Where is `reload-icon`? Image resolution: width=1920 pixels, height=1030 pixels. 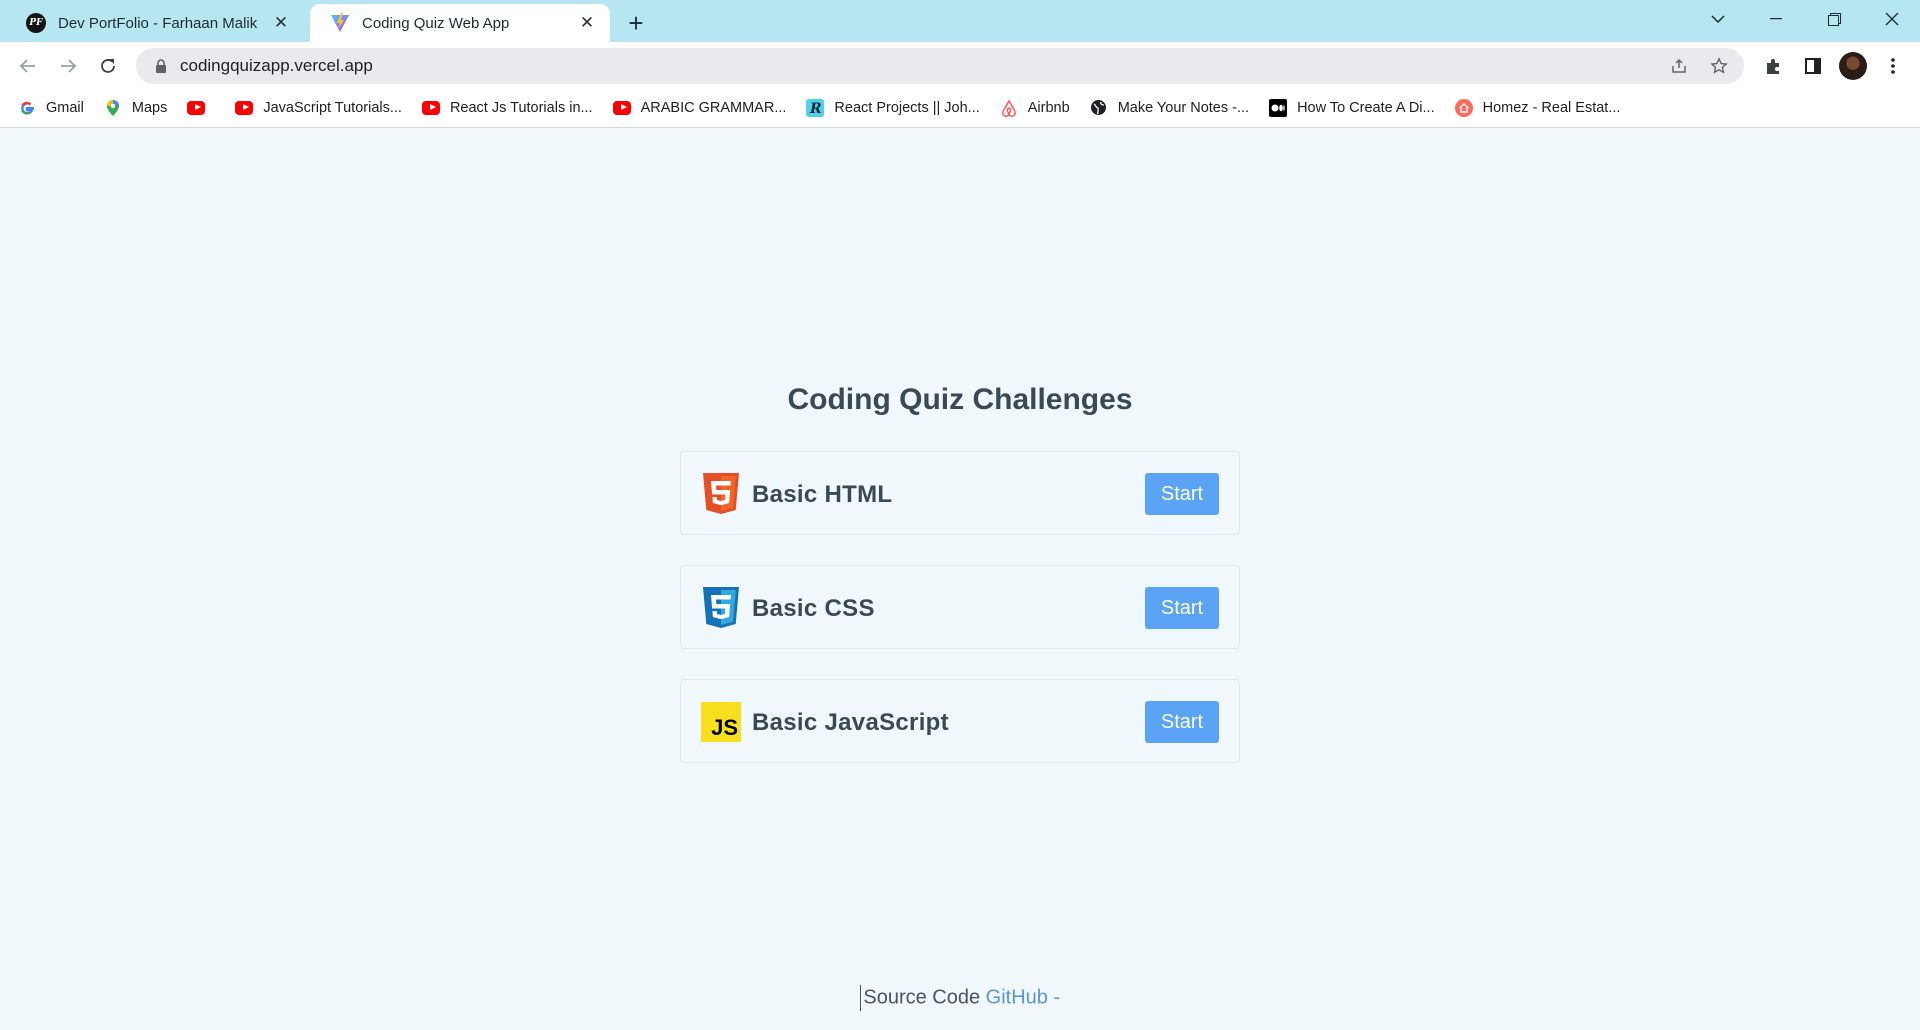 reload-icon is located at coordinates (108, 66).